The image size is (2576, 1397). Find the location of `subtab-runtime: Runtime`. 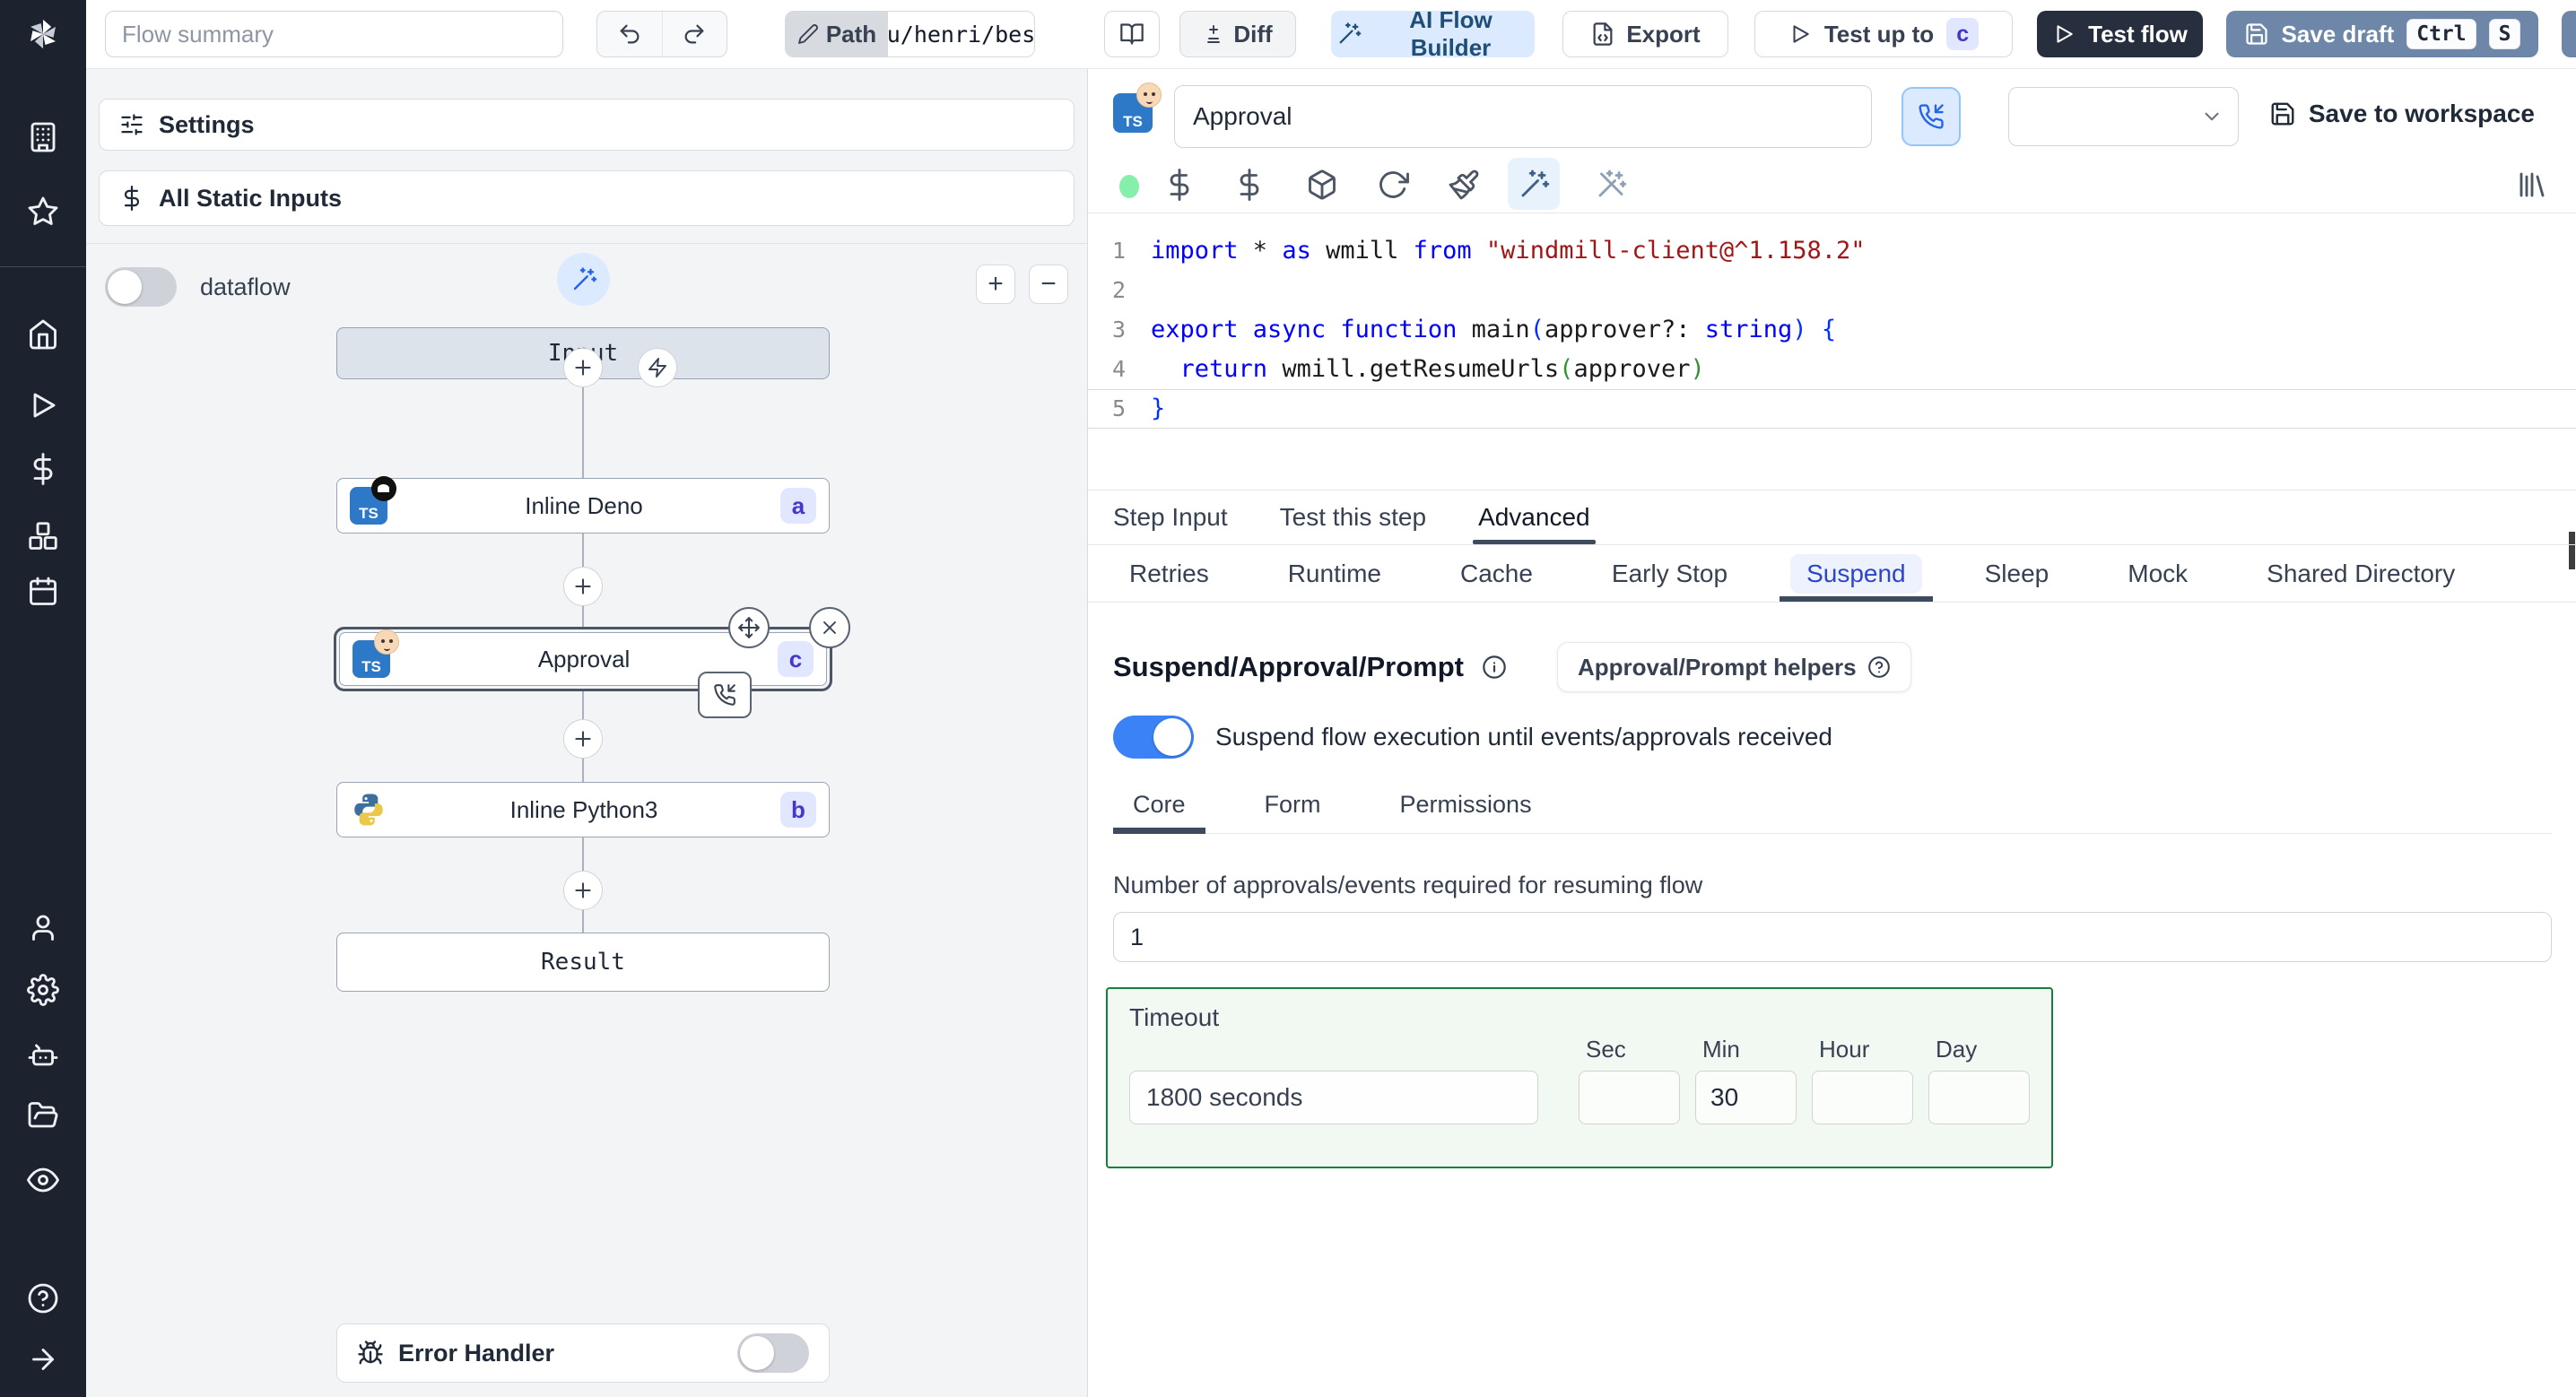

subtab-runtime: Runtime is located at coordinates (1334, 573).